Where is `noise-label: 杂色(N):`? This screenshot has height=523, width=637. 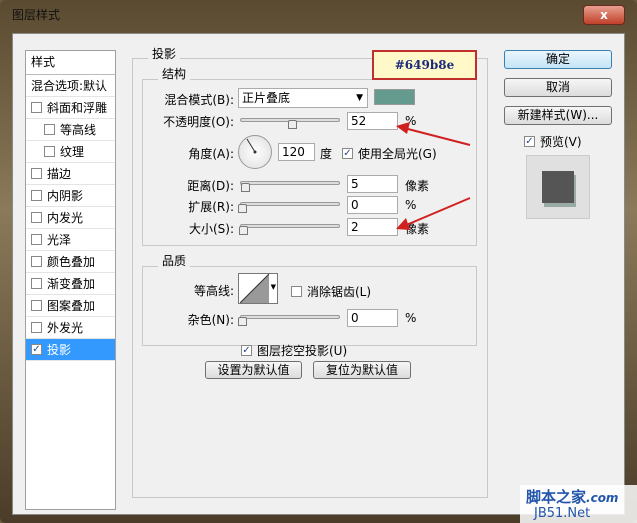 noise-label: 杂色(N): is located at coordinates (210, 320).